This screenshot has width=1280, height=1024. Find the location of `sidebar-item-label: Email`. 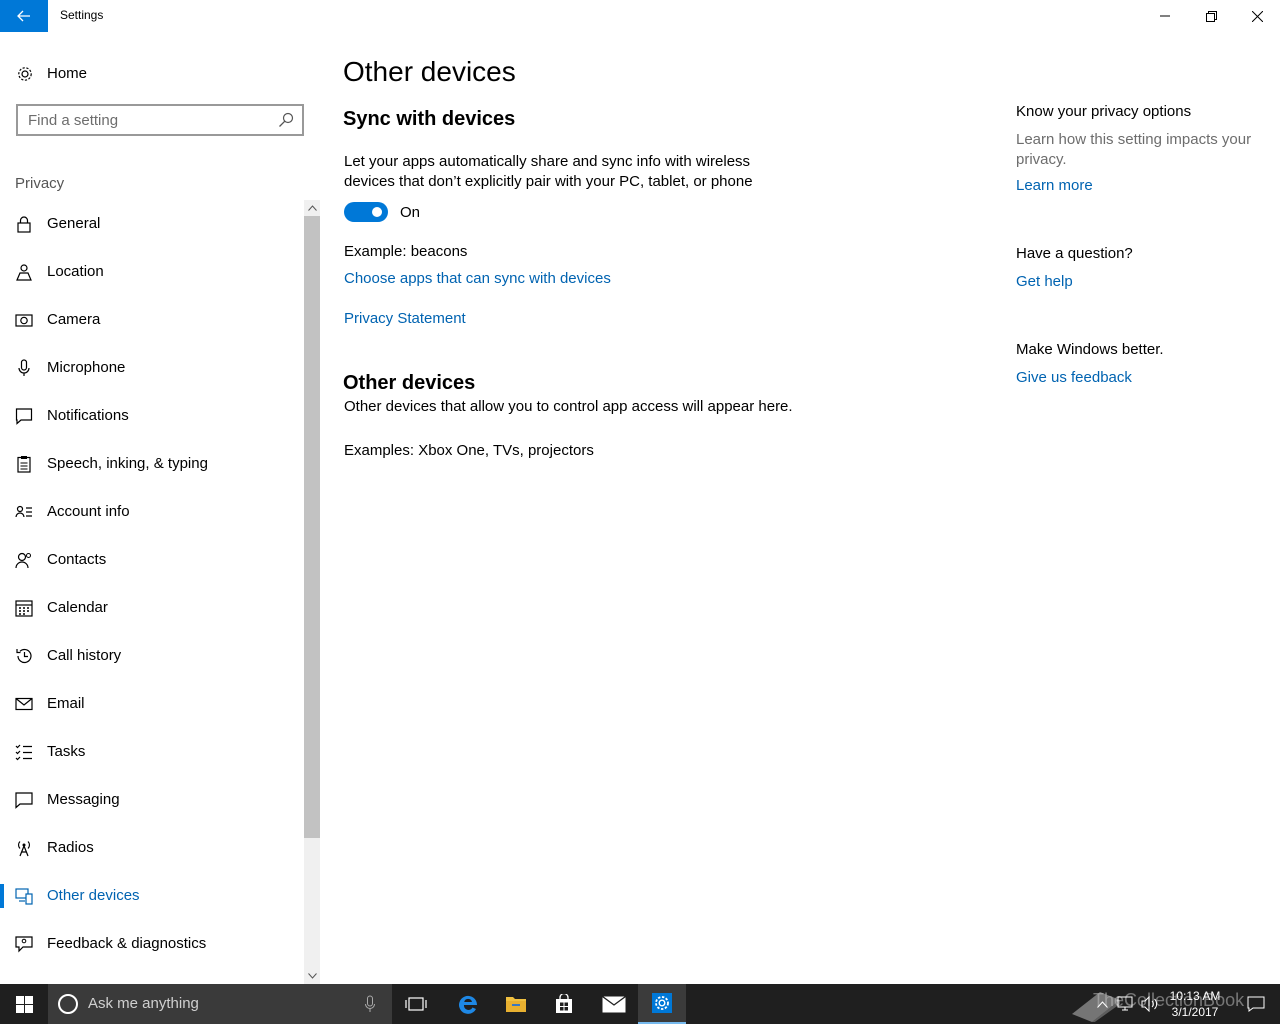

sidebar-item-label: Email is located at coordinates (66, 703).